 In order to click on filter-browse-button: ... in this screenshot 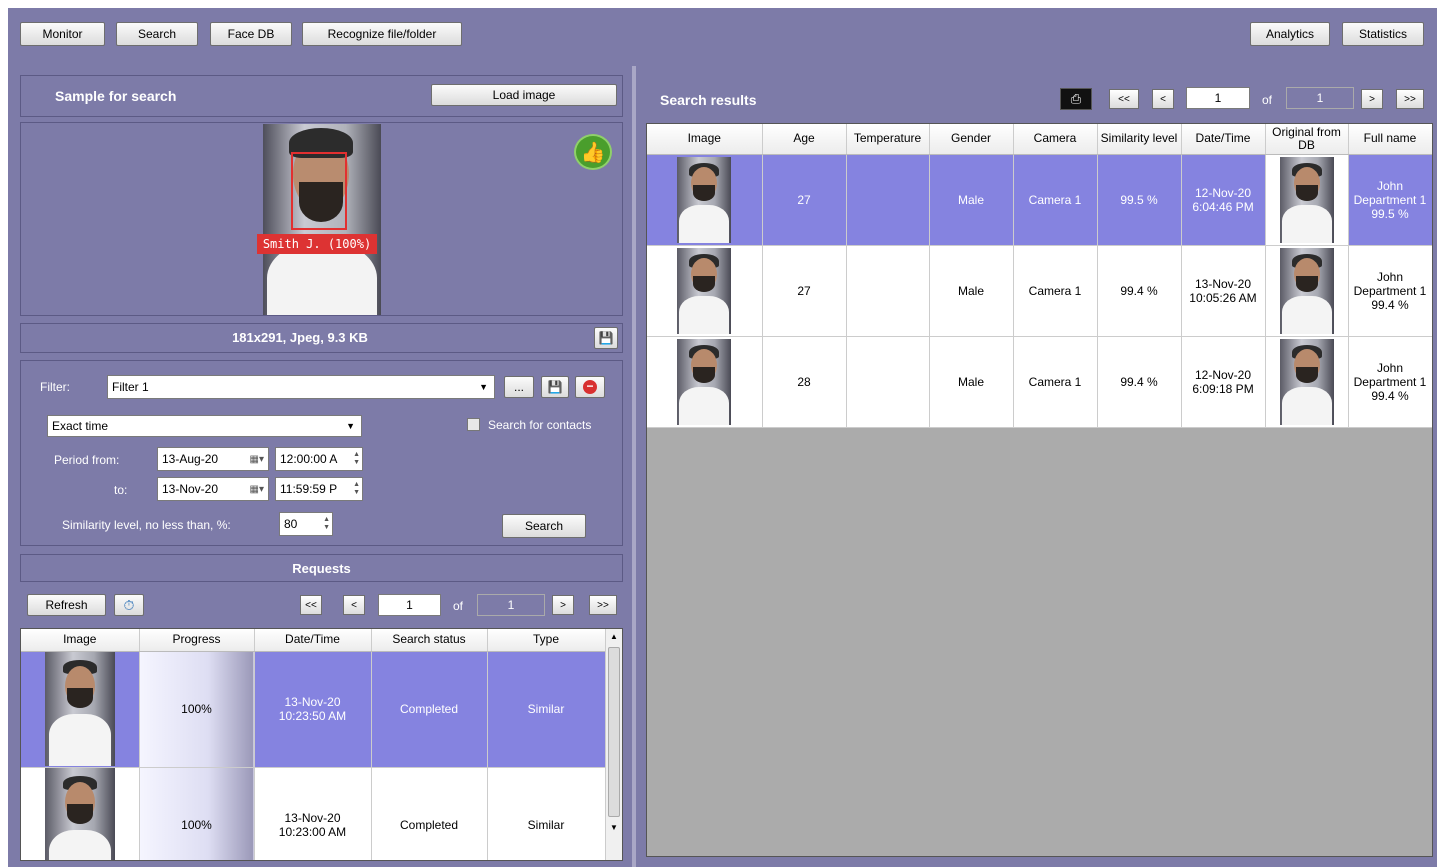, I will do `click(519, 387)`.